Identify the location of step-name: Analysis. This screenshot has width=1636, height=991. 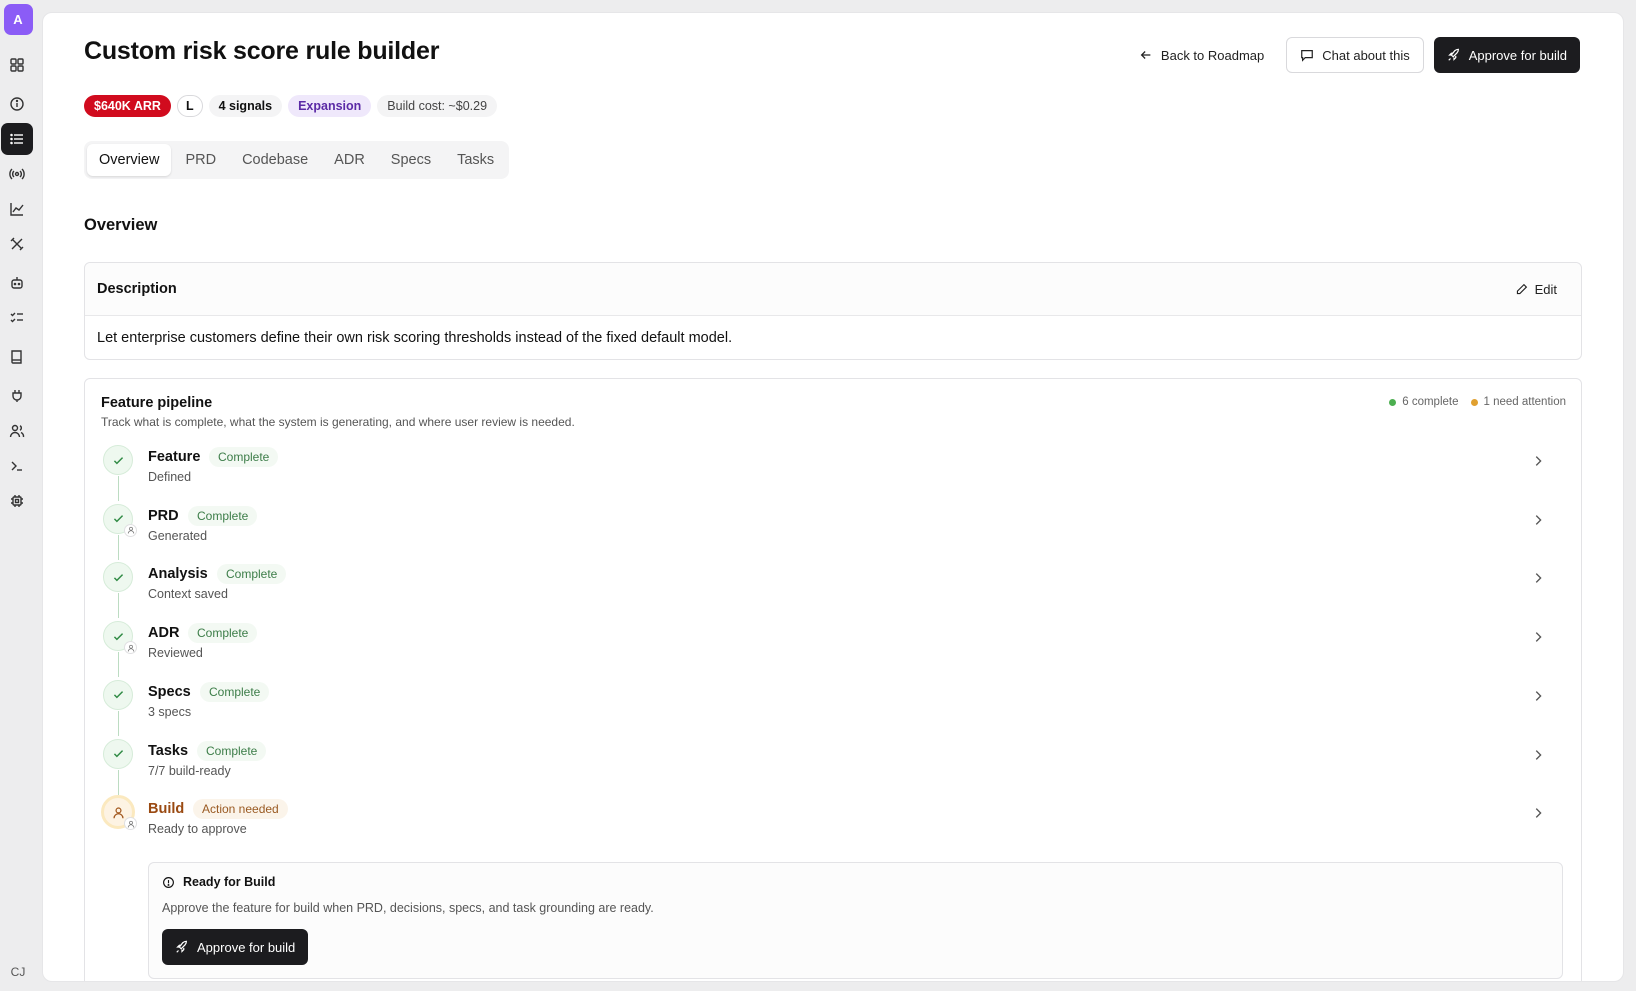
(178, 574).